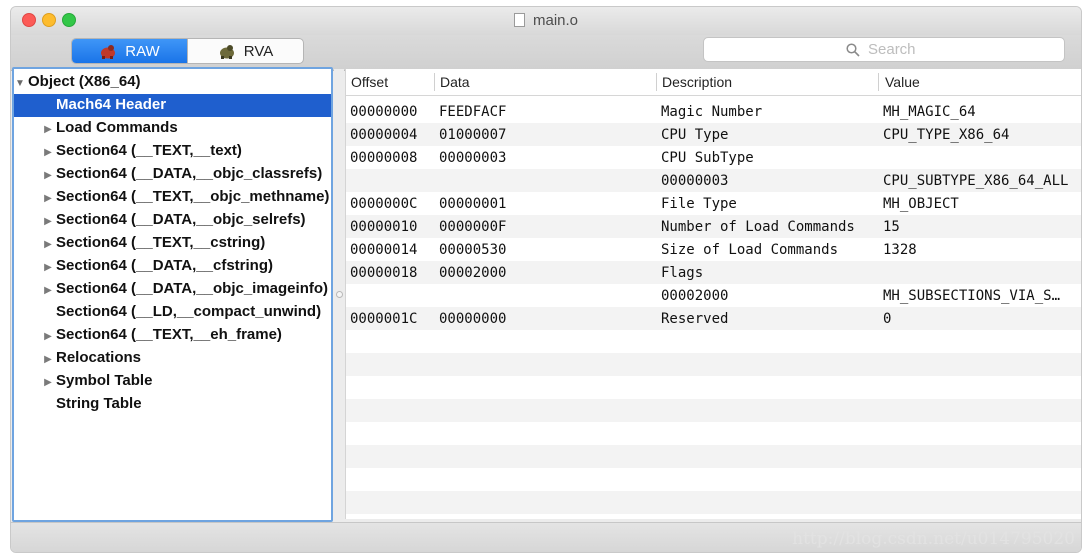 The image size is (1089, 557). I want to click on data-cell: 00002000, so click(473, 273).